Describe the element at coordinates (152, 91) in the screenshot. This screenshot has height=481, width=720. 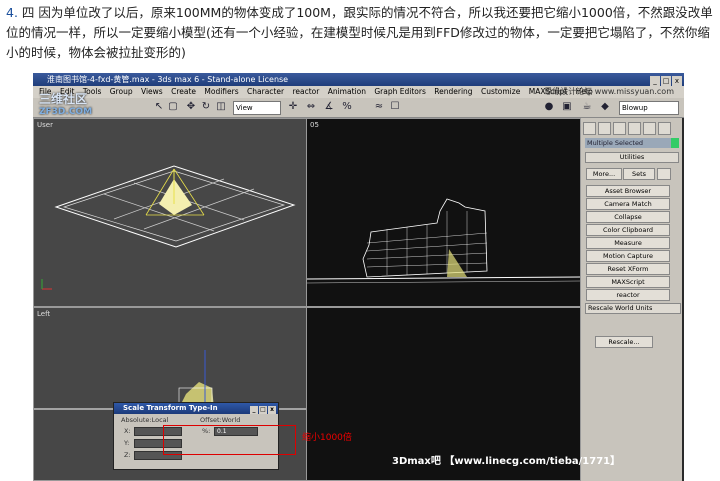
I see `menu-views: Views` at that location.